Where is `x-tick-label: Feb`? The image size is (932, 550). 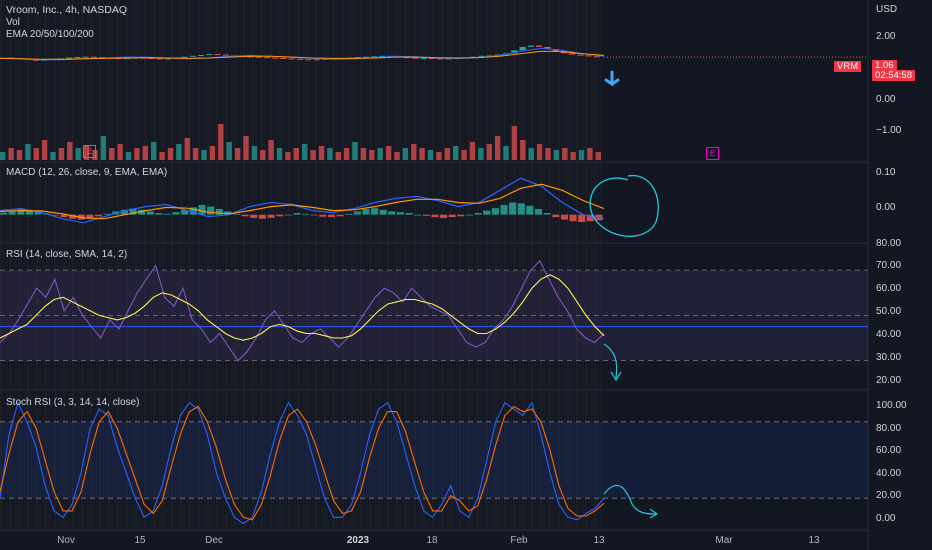
x-tick-label: Feb is located at coordinates (519, 540).